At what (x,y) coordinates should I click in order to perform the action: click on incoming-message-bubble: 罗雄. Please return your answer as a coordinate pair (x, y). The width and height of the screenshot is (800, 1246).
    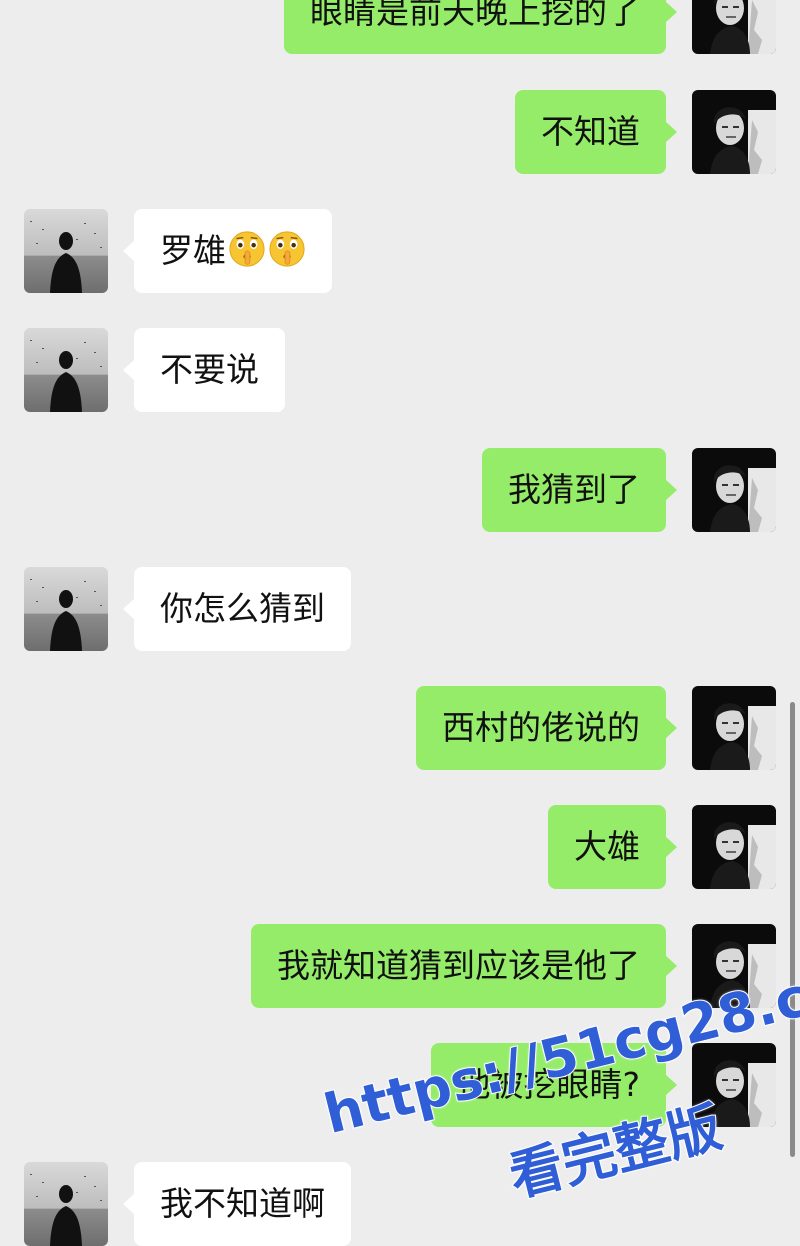
    Looking at the image, I should click on (227, 251).